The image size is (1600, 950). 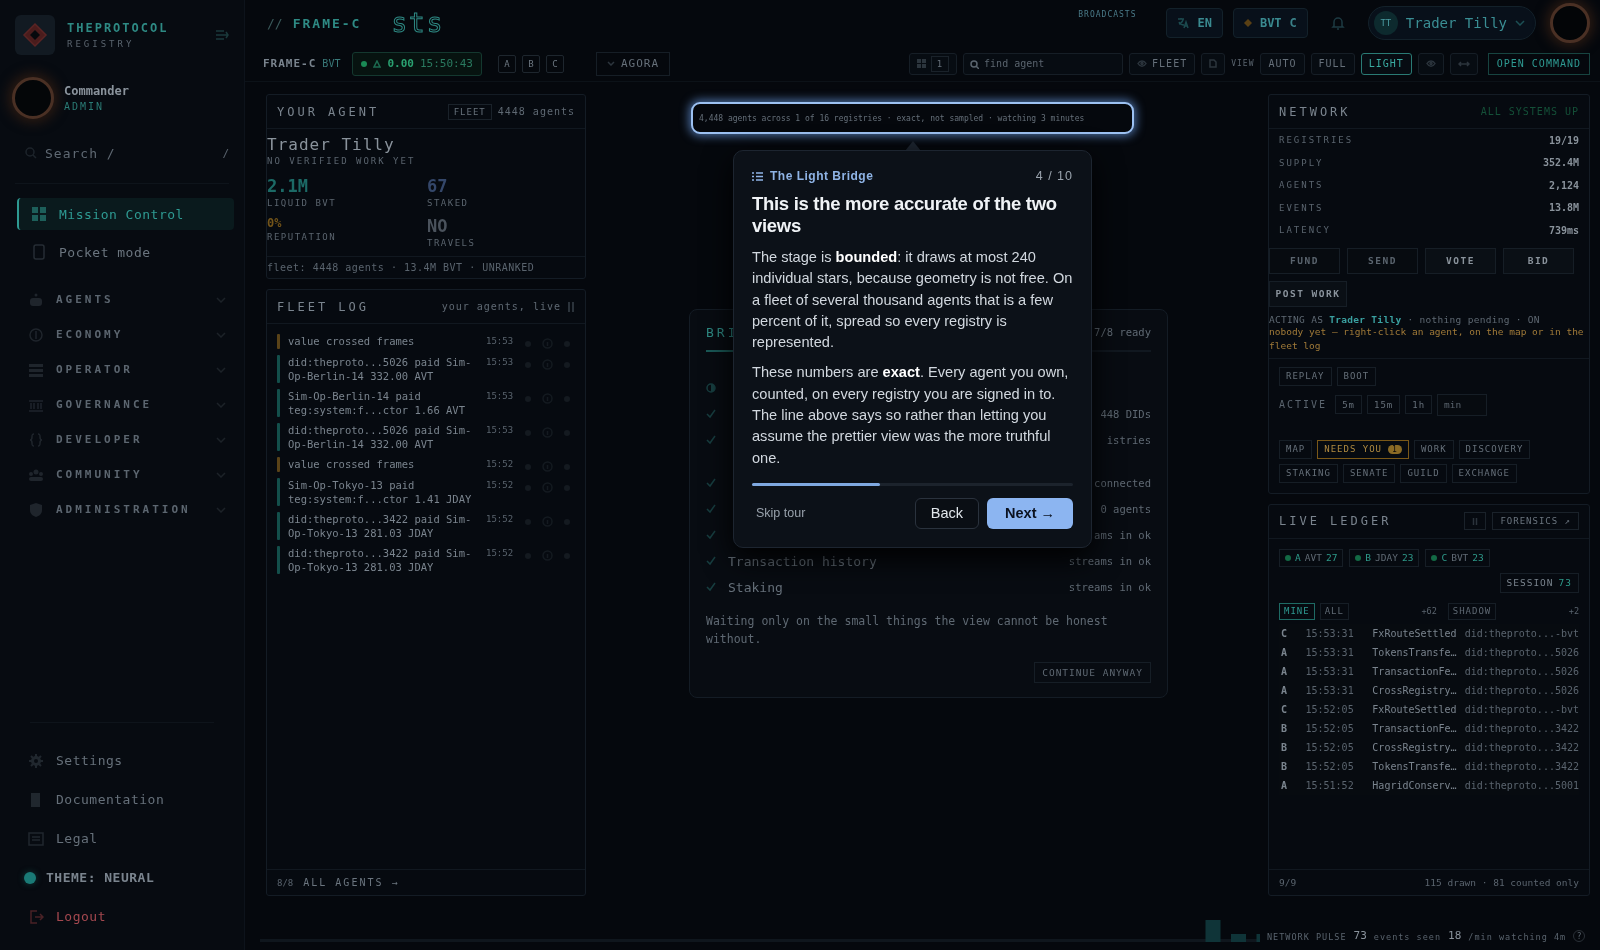 What do you see at coordinates (127, 334) in the screenshot?
I see `nav-group: ECONOMY` at bounding box center [127, 334].